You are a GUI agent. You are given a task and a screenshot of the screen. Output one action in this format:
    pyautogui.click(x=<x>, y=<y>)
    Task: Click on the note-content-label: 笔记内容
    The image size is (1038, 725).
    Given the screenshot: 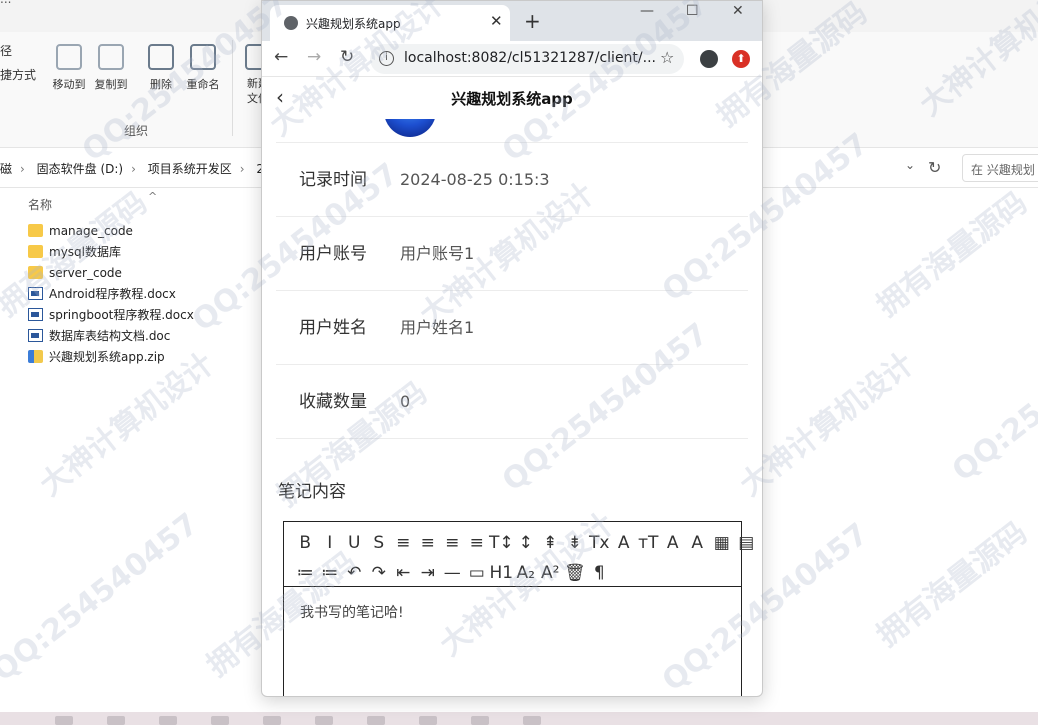 What is the action you would take?
    pyautogui.click(x=312, y=492)
    